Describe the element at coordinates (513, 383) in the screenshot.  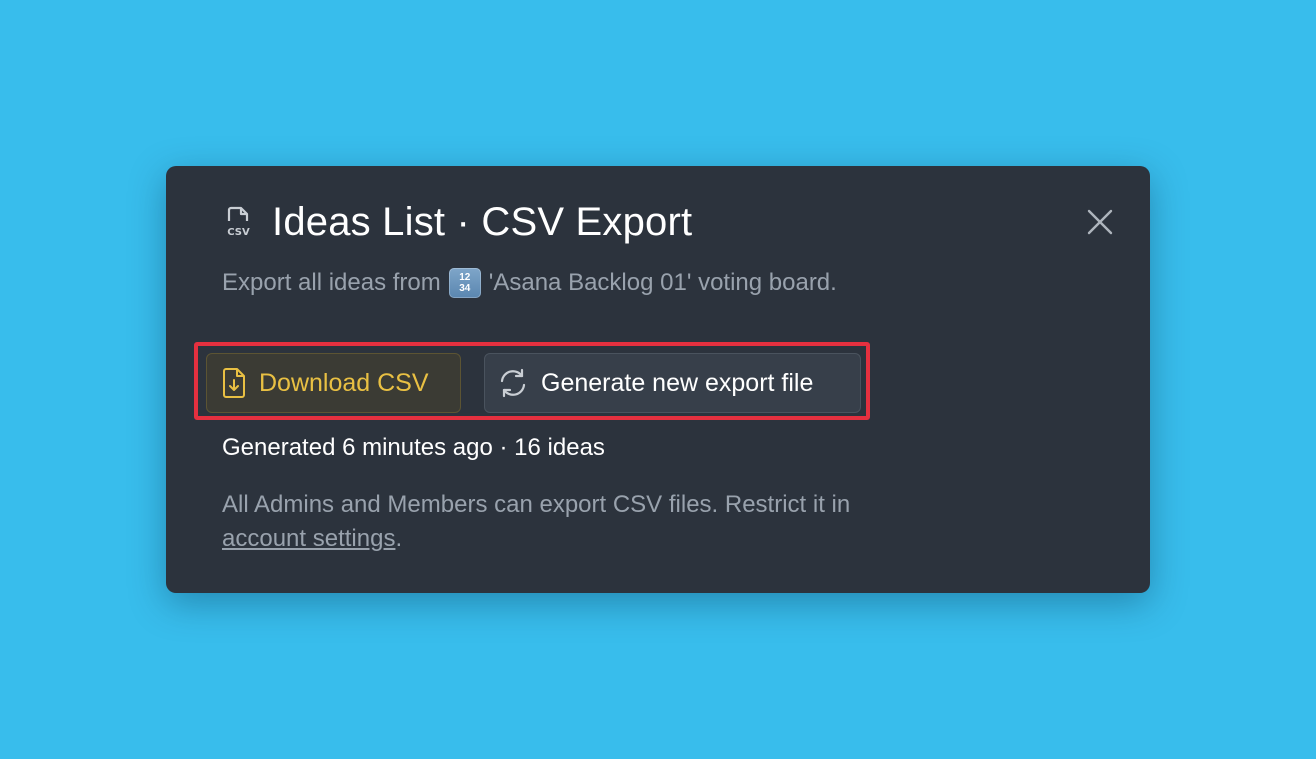
I see `refresh-icon` at that location.